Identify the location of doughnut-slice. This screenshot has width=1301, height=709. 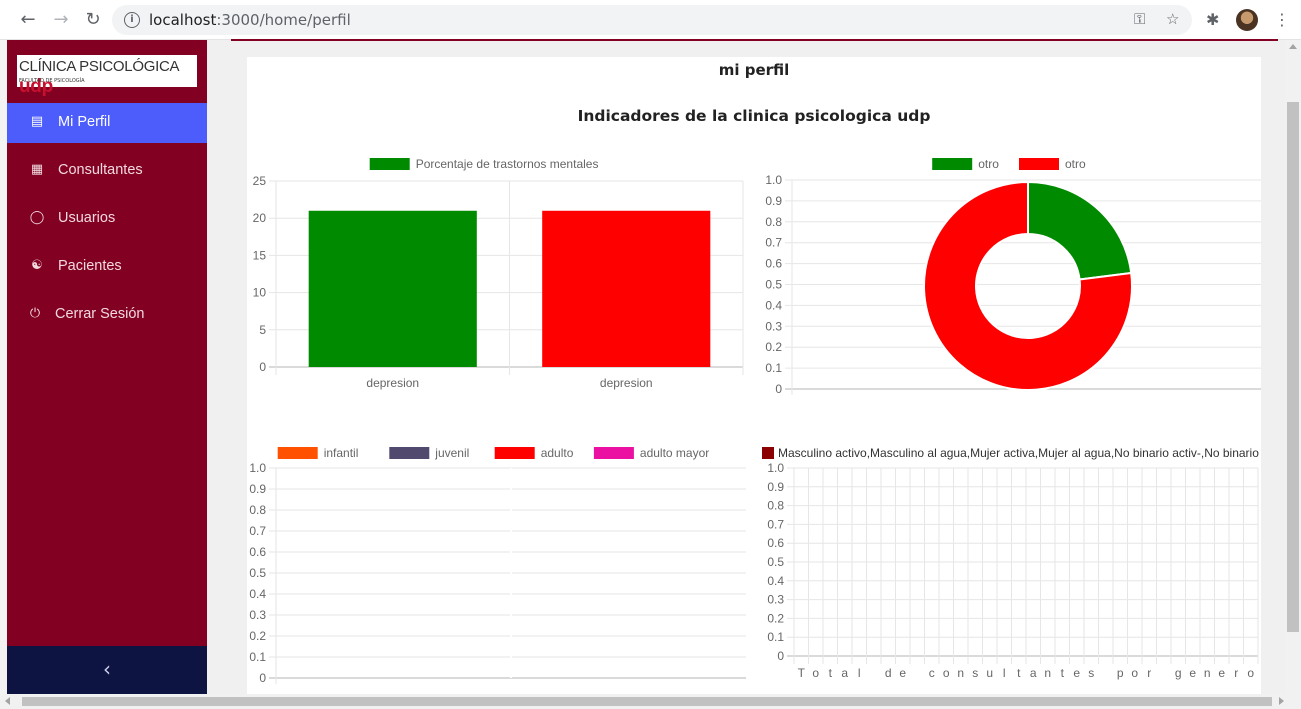
(1080, 230).